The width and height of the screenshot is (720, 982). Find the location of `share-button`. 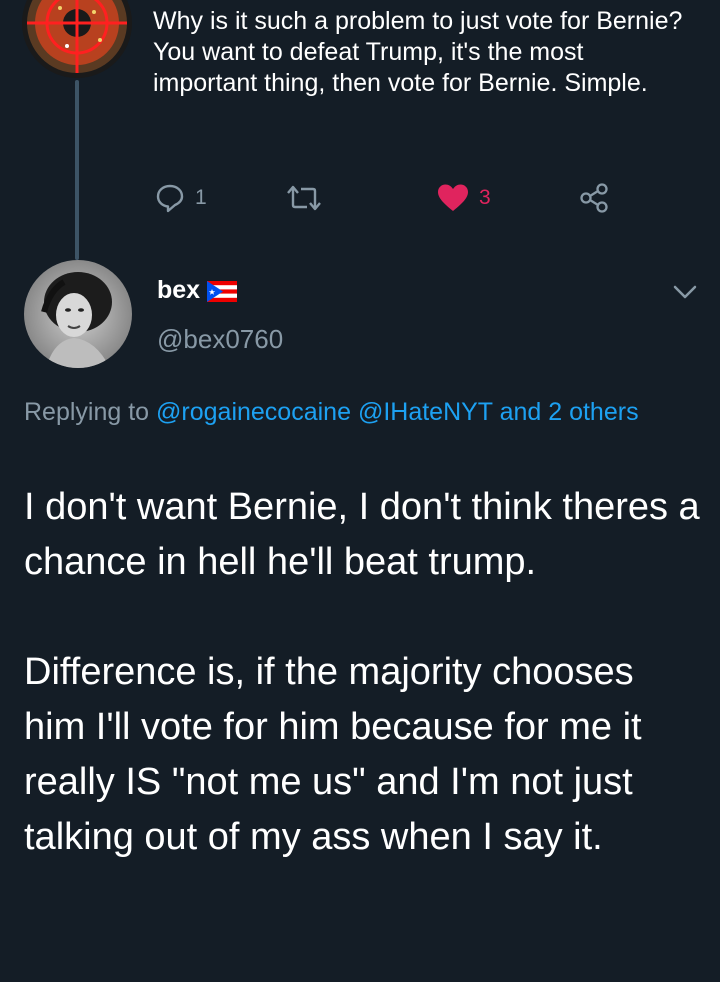

share-button is located at coordinates (594, 198).